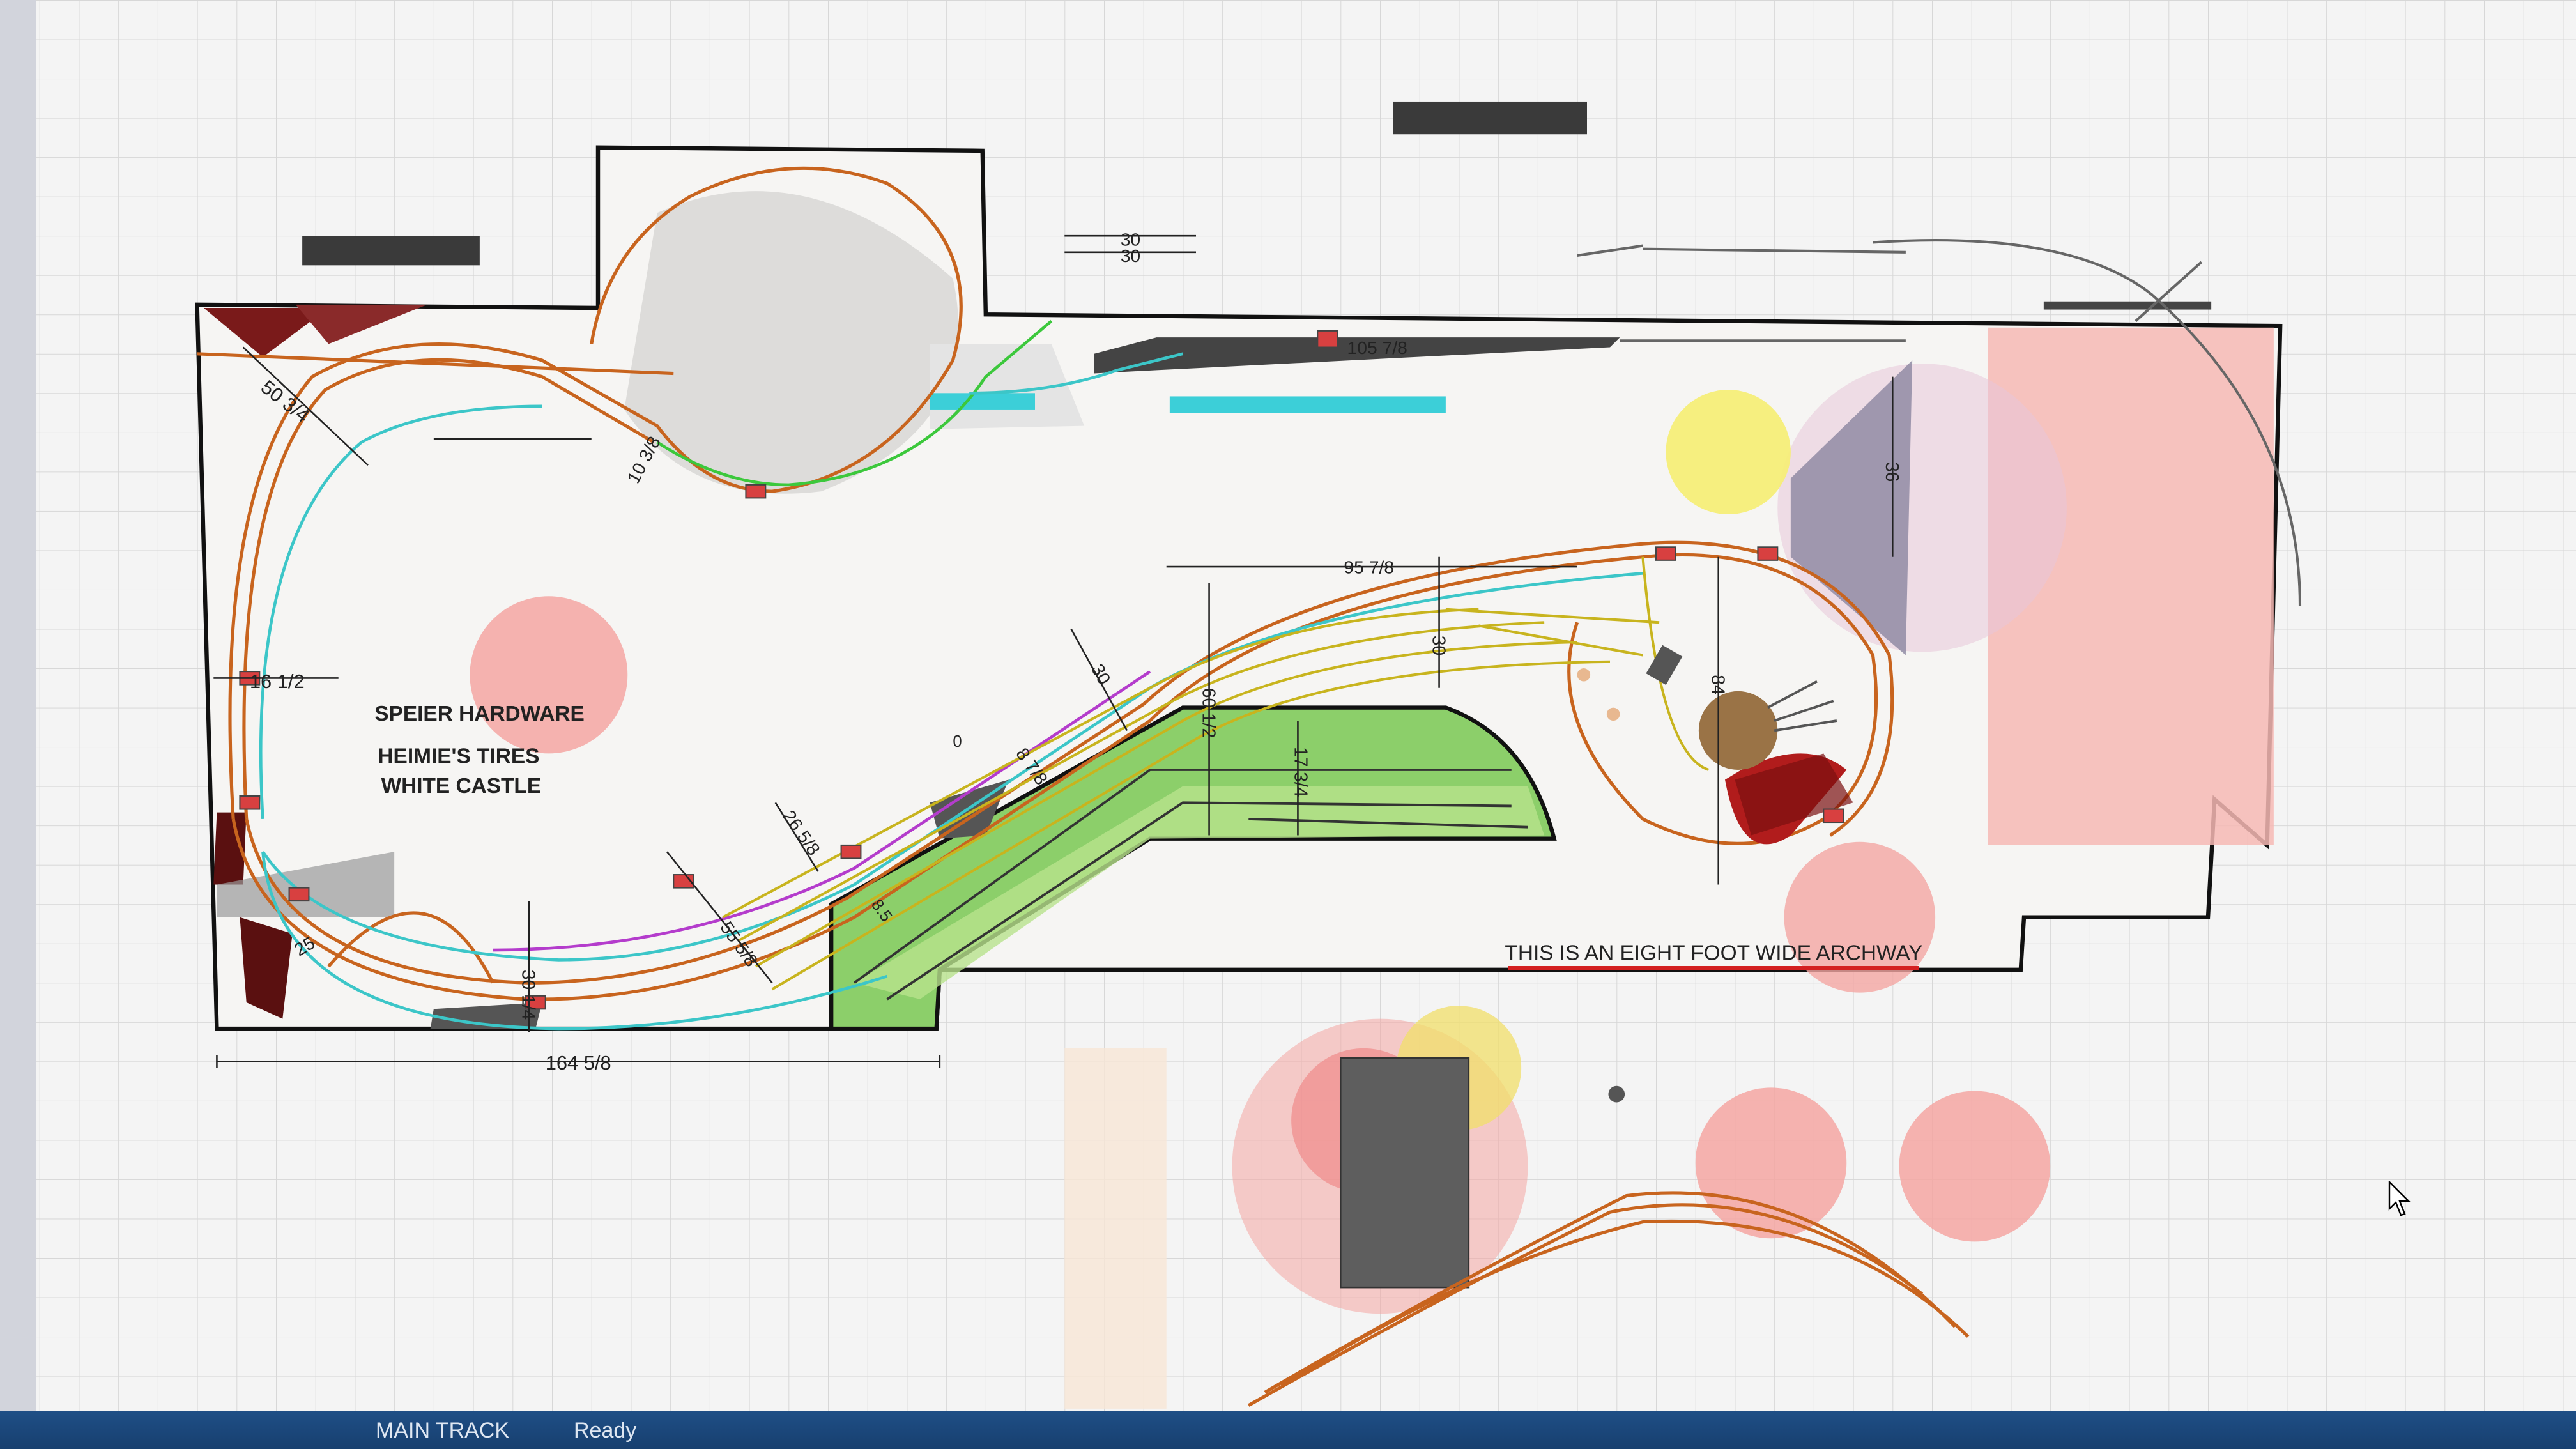 This screenshot has width=2576, height=1449. I want to click on town-label-3: WHITE CASTLE, so click(461, 786).